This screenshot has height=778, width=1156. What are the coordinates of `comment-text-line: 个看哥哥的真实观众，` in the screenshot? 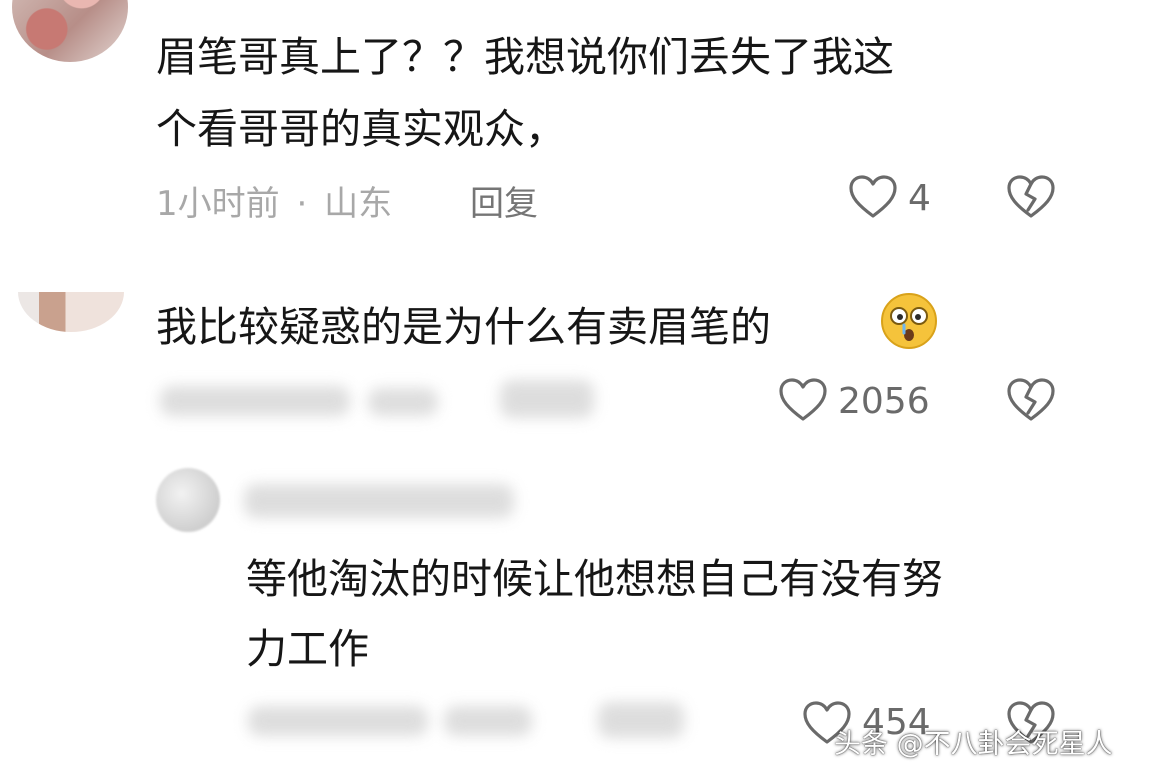 It's located at (361, 129).